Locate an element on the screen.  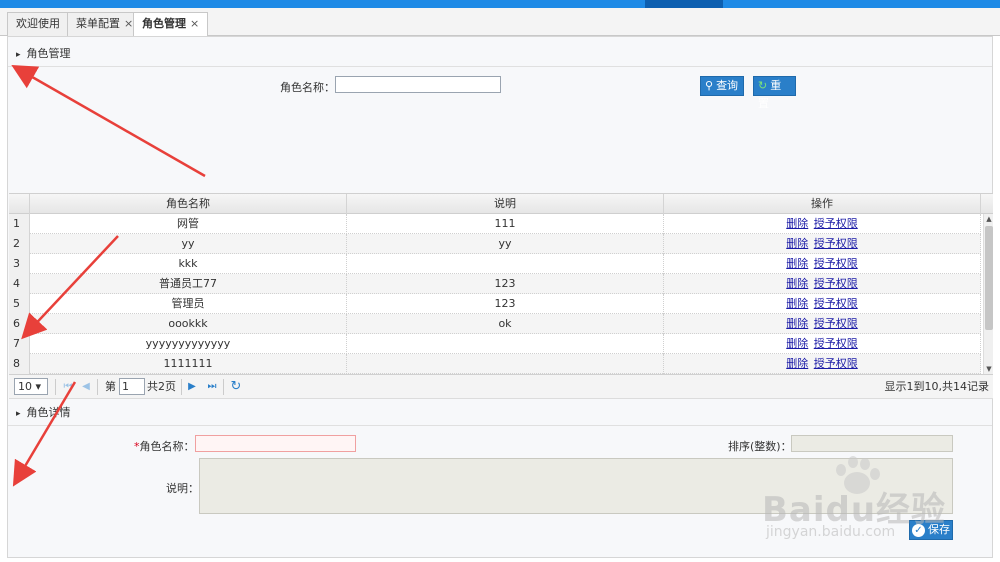
next-page-icon: ▶ is located at coordinates (192, 387).